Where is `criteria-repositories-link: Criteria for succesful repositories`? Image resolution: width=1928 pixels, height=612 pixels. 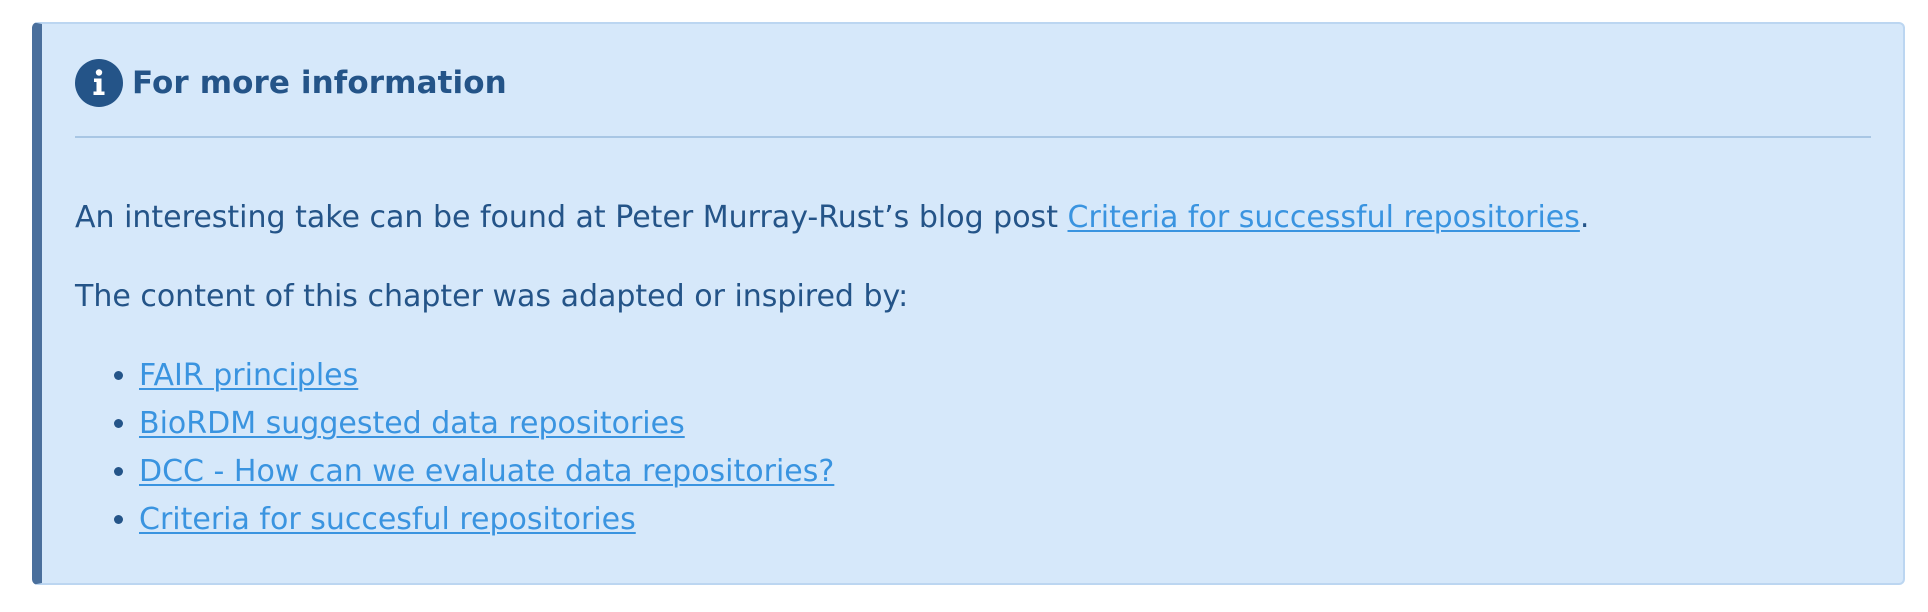 criteria-repositories-link: Criteria for succesful repositories is located at coordinates (387, 519).